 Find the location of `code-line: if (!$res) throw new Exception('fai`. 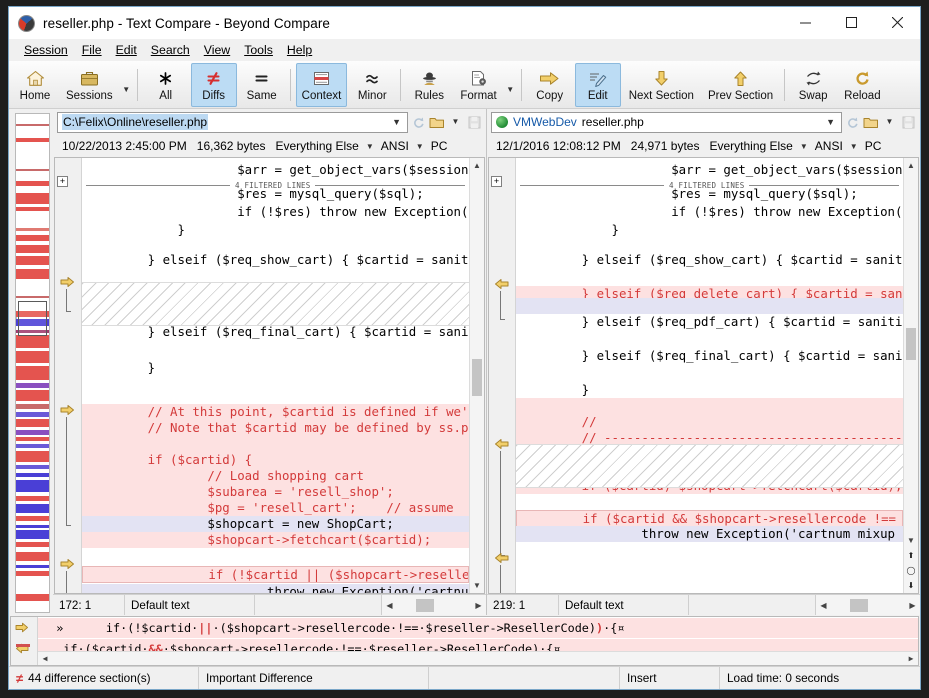

code-line: if (!$res) throw new Exception('fai is located at coordinates (275, 212).